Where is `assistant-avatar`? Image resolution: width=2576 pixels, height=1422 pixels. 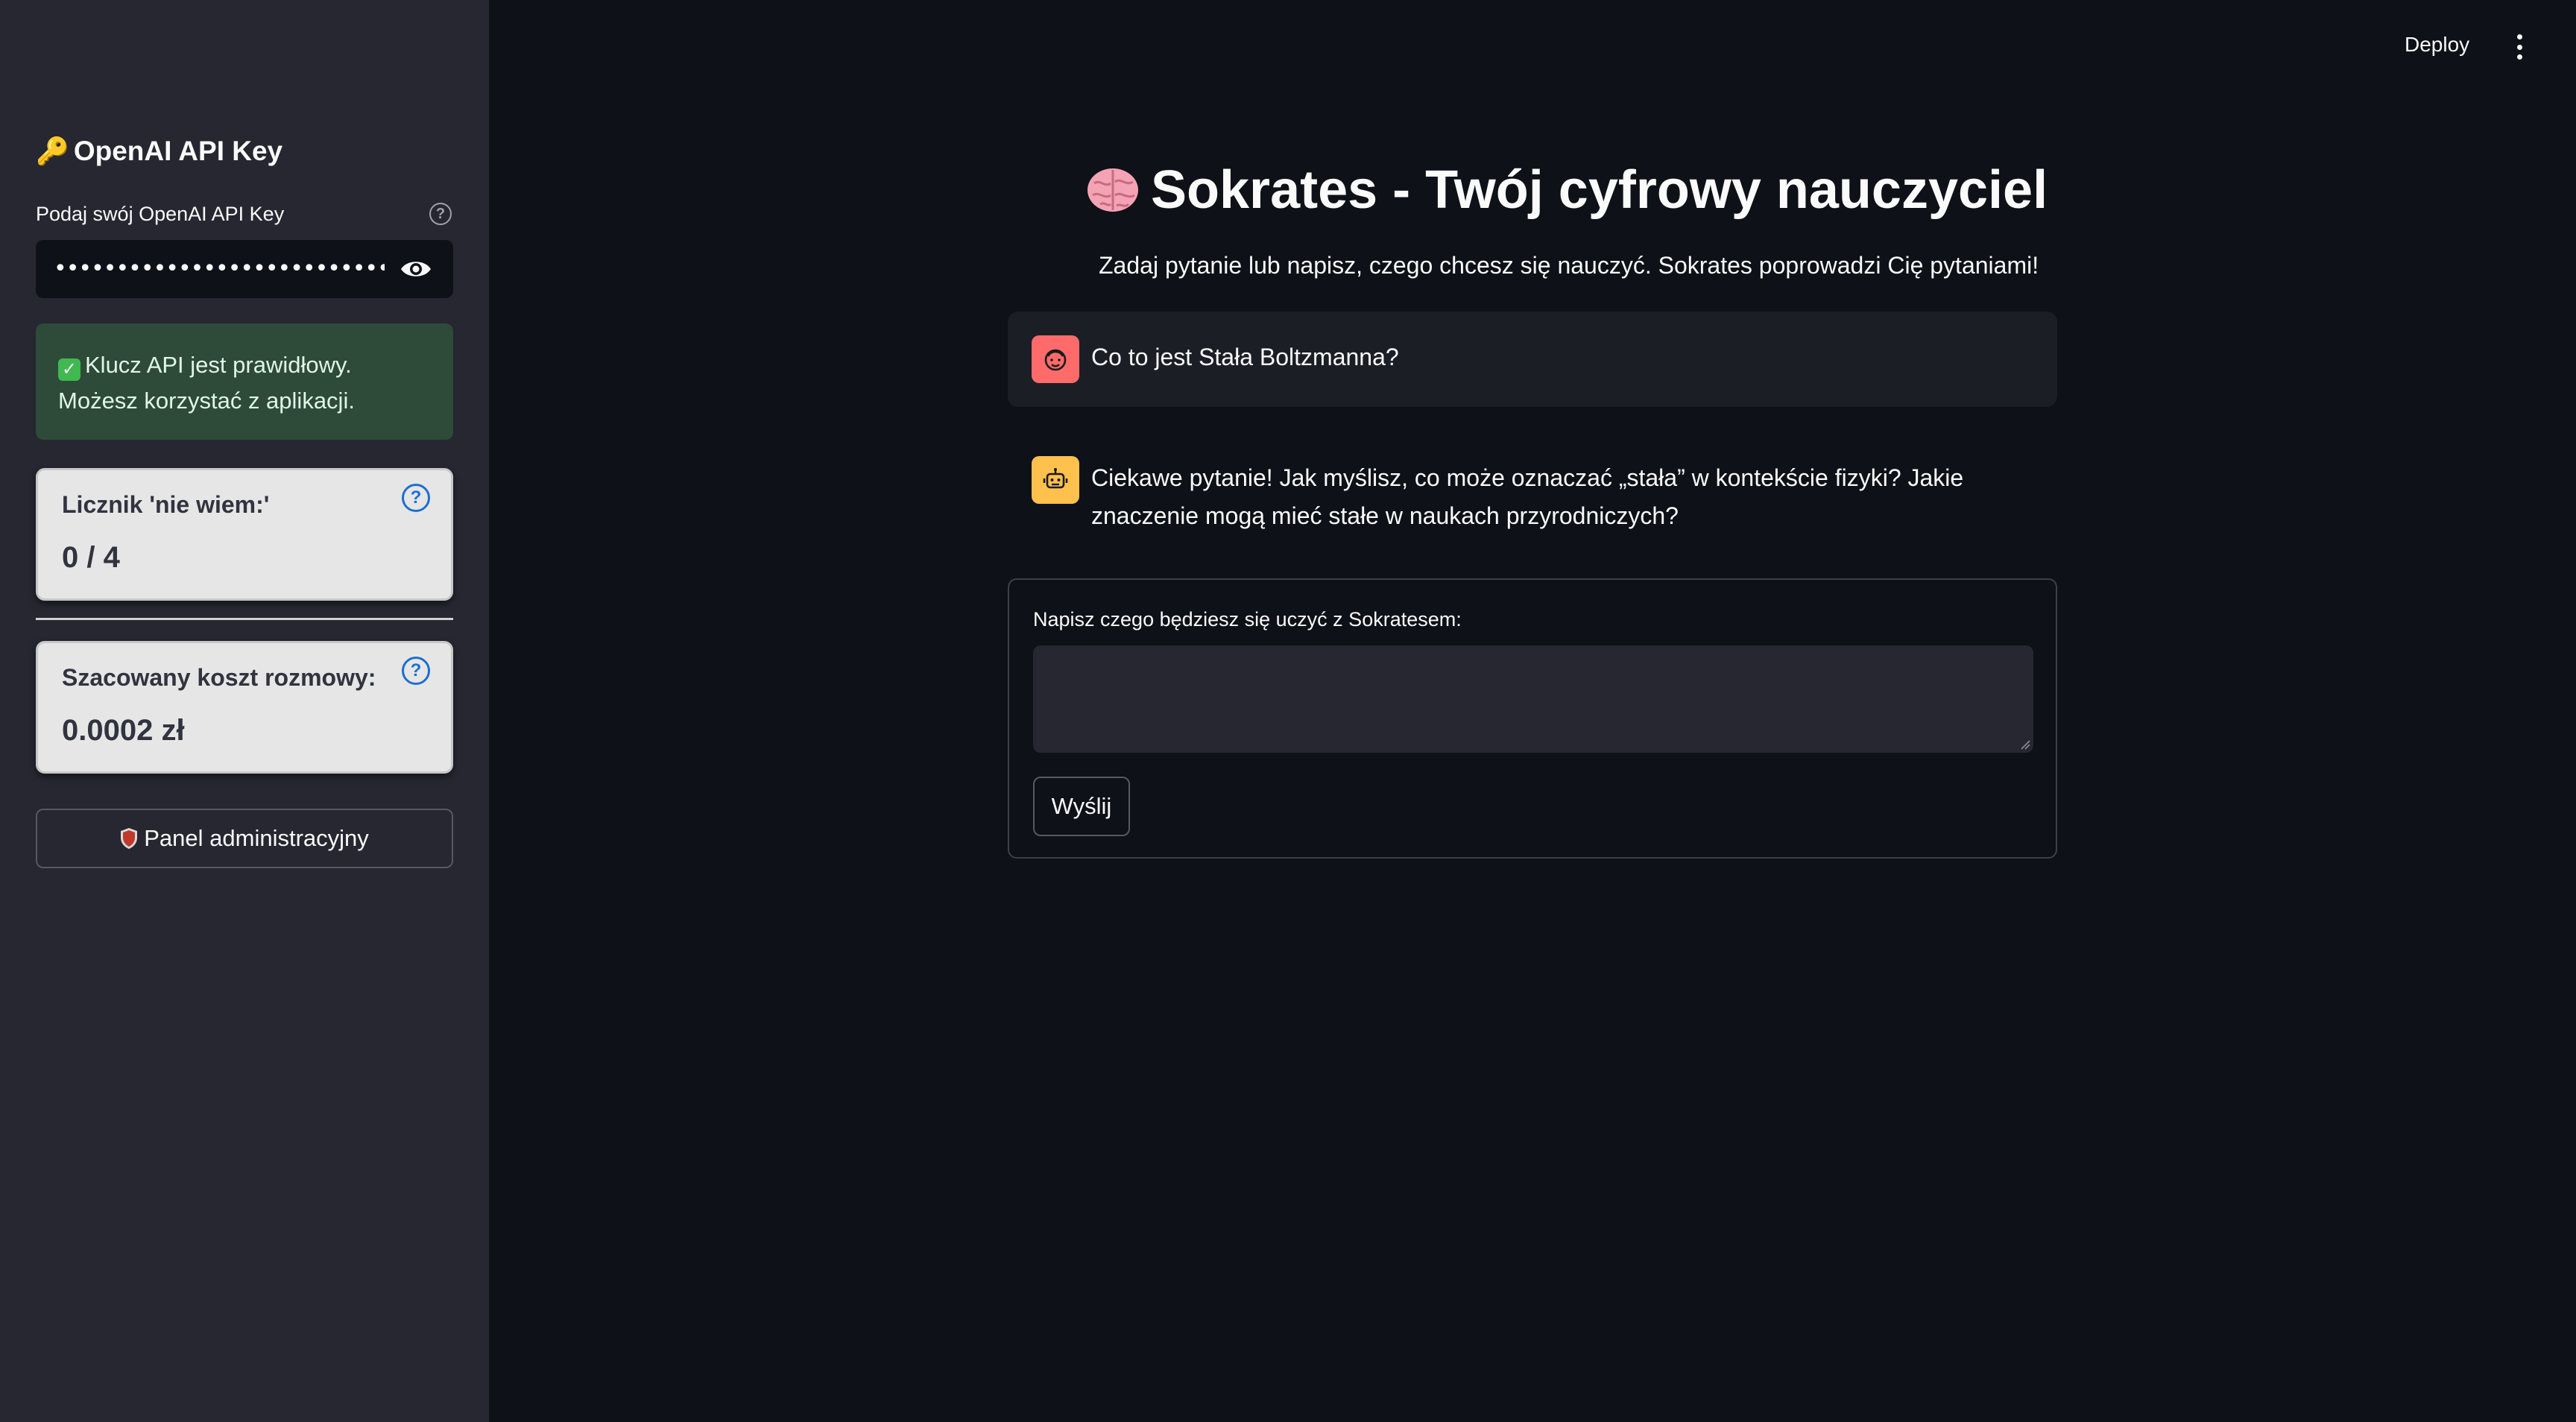
assistant-avatar is located at coordinates (1055, 480).